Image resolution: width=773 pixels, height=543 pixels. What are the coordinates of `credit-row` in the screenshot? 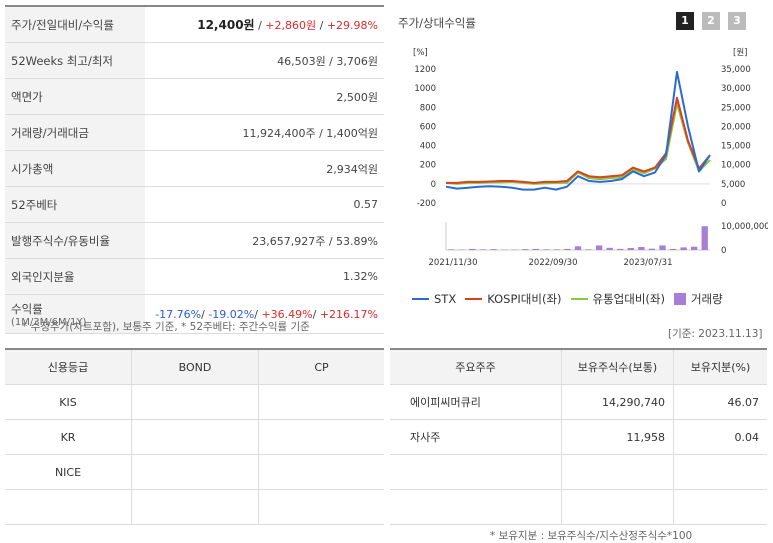 It's located at (194, 507).